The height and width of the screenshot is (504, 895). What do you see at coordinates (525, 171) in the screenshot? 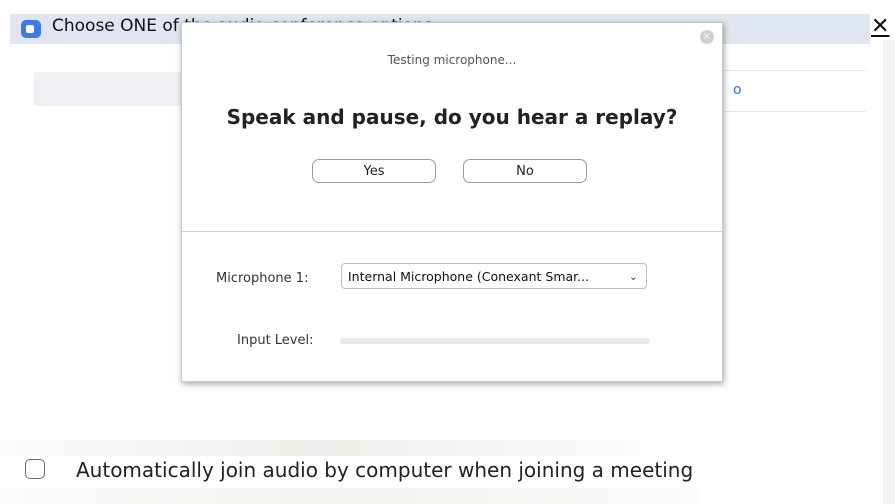
I see `no-button: No` at bounding box center [525, 171].